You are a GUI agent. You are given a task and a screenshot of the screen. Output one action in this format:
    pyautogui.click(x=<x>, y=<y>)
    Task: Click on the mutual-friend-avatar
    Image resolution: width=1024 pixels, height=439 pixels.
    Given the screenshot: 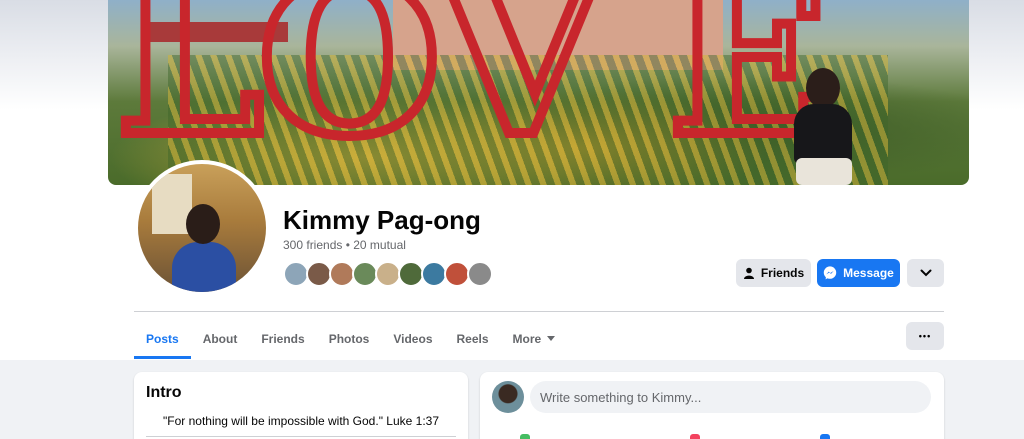 What is the action you would take?
    pyautogui.click(x=480, y=274)
    